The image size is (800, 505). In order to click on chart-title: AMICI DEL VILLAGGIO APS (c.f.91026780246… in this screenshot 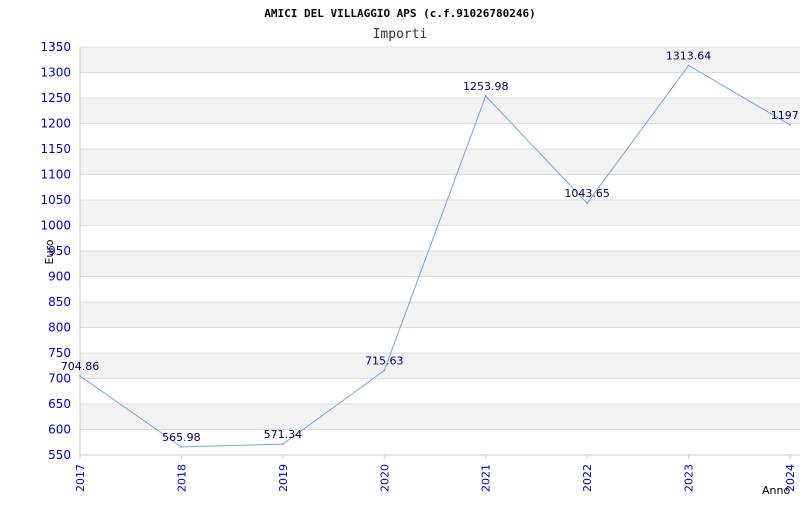, I will do `click(400, 13)`.